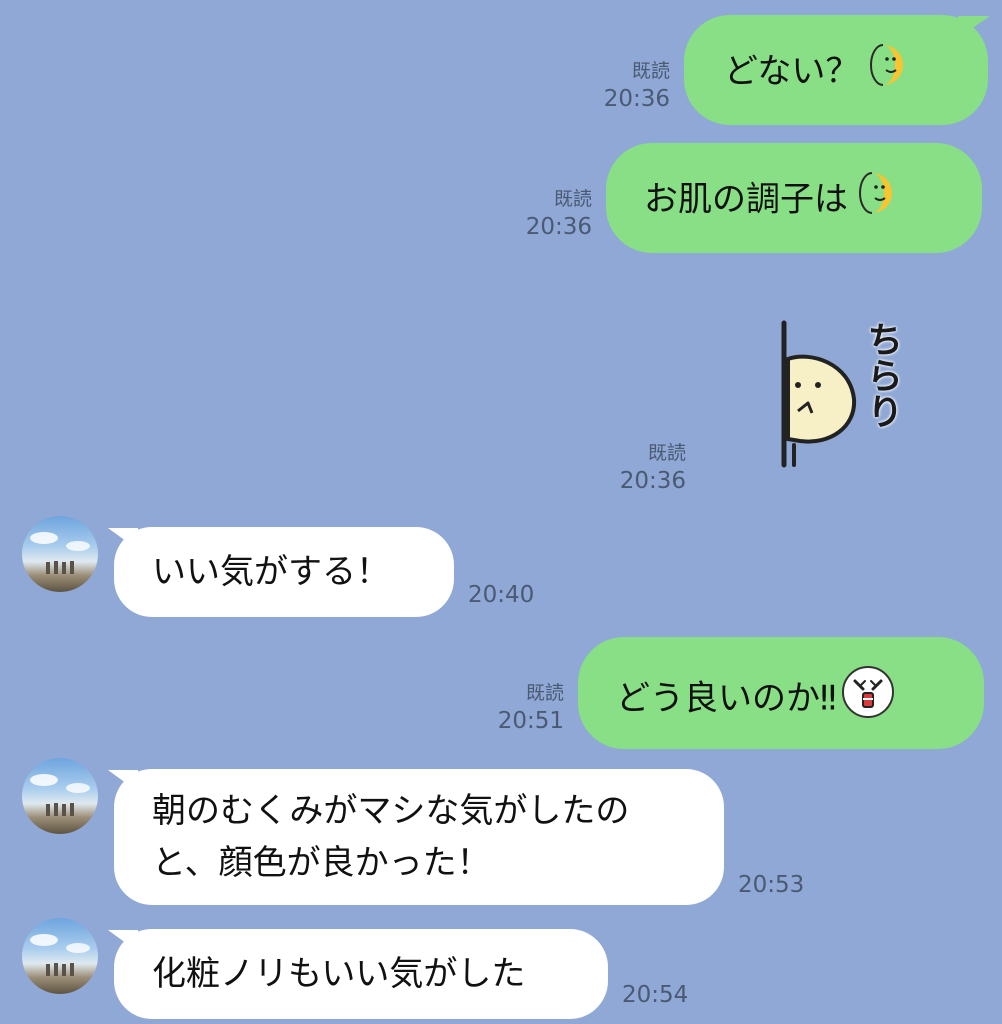  I want to click on message-text: どない？, so click(792, 71).